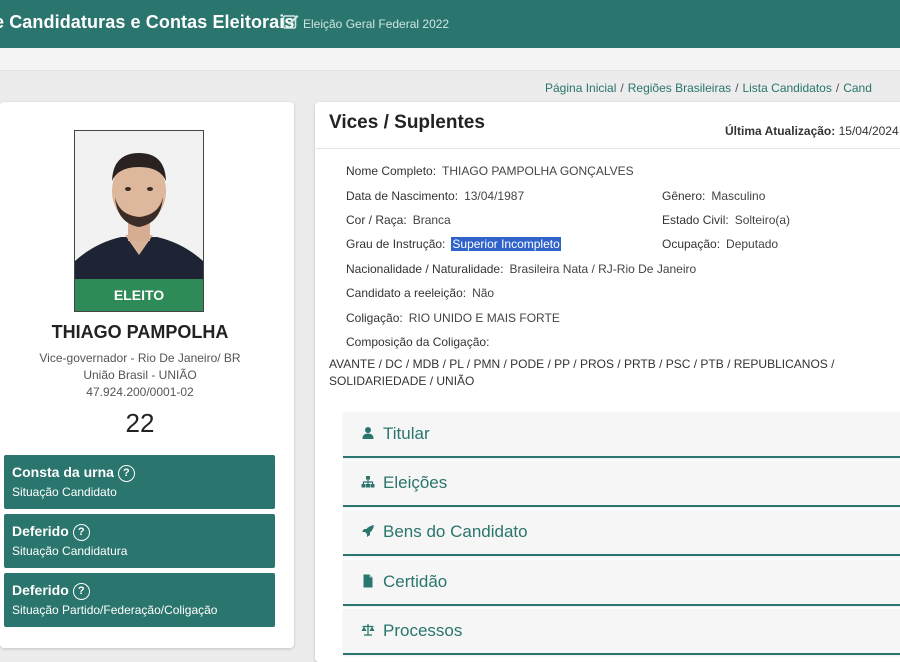  Describe the element at coordinates (368, 531) in the screenshot. I see `rocket-icon` at that location.